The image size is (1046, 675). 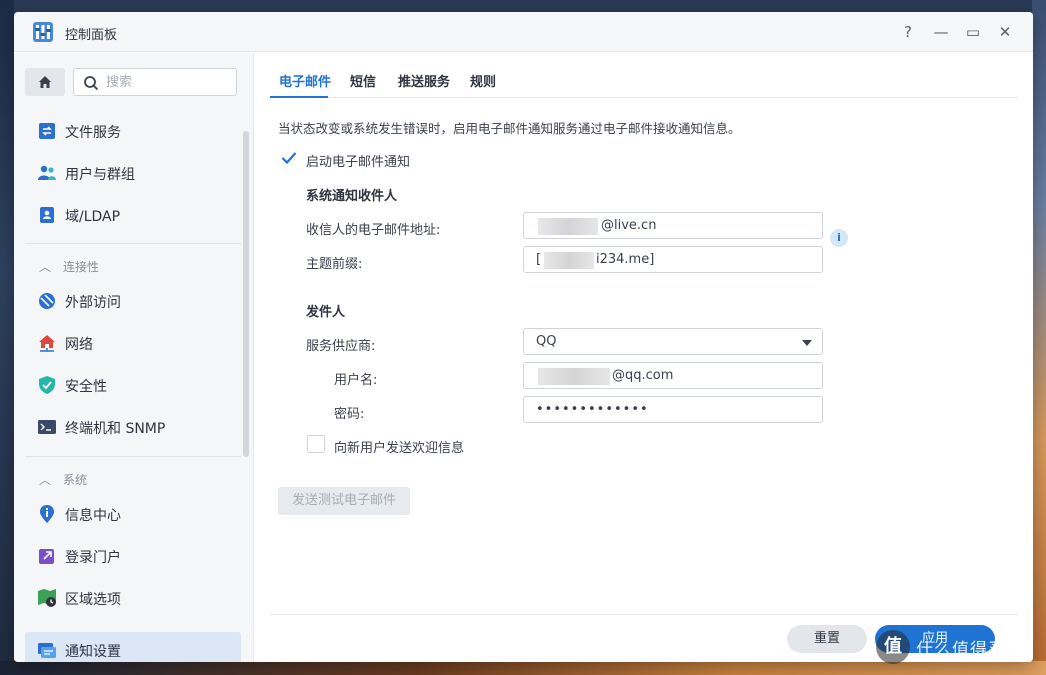 I want to click on sidebar-item-label: 通知设置, so click(x=93, y=652).